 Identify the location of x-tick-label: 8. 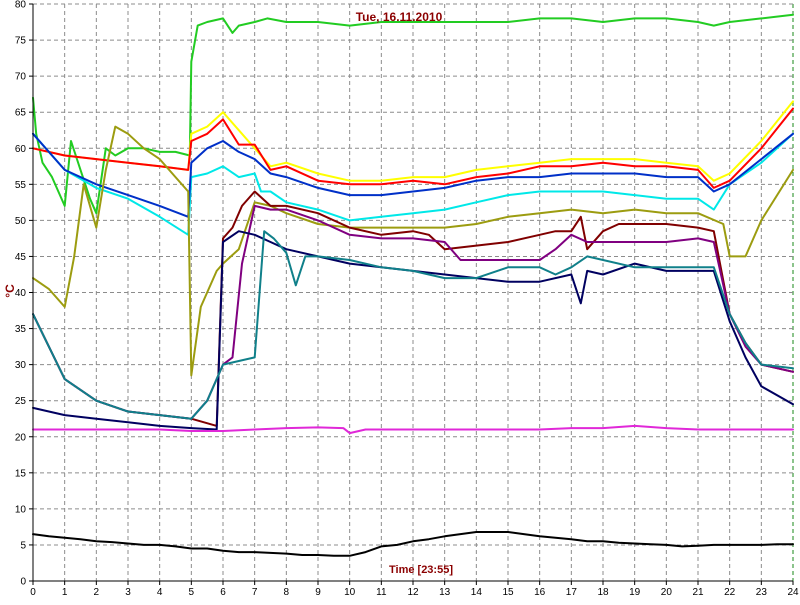
(287, 592).